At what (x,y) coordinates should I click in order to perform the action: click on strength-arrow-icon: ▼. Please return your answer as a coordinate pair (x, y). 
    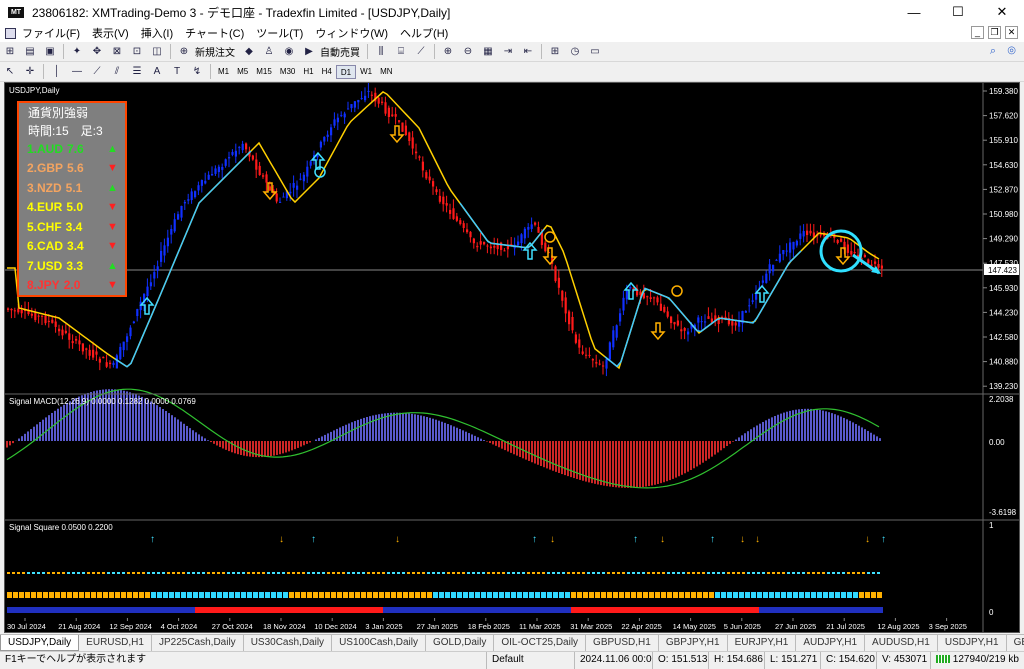
    Looking at the image, I should click on (112, 246).